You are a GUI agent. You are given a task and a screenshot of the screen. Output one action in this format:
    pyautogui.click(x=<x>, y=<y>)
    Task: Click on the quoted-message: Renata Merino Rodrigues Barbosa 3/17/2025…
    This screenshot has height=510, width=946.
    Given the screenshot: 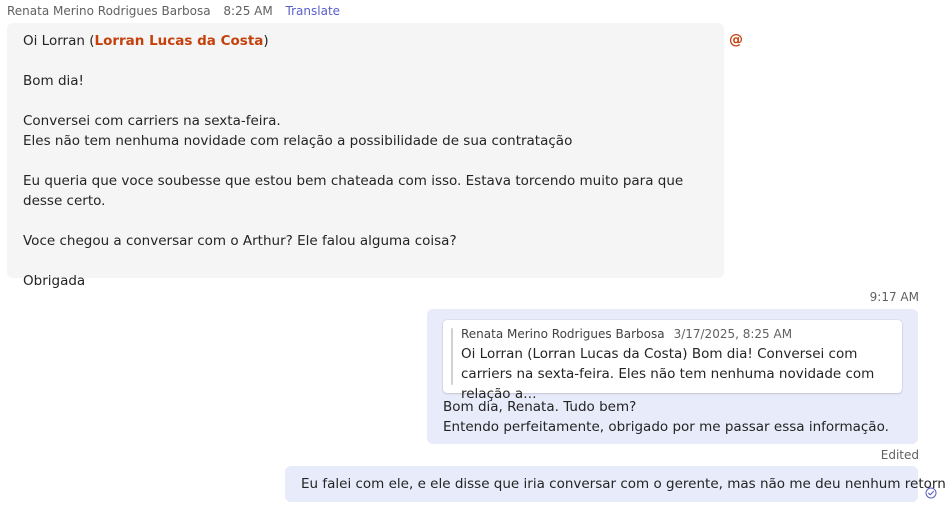 What is the action you would take?
    pyautogui.click(x=672, y=361)
    